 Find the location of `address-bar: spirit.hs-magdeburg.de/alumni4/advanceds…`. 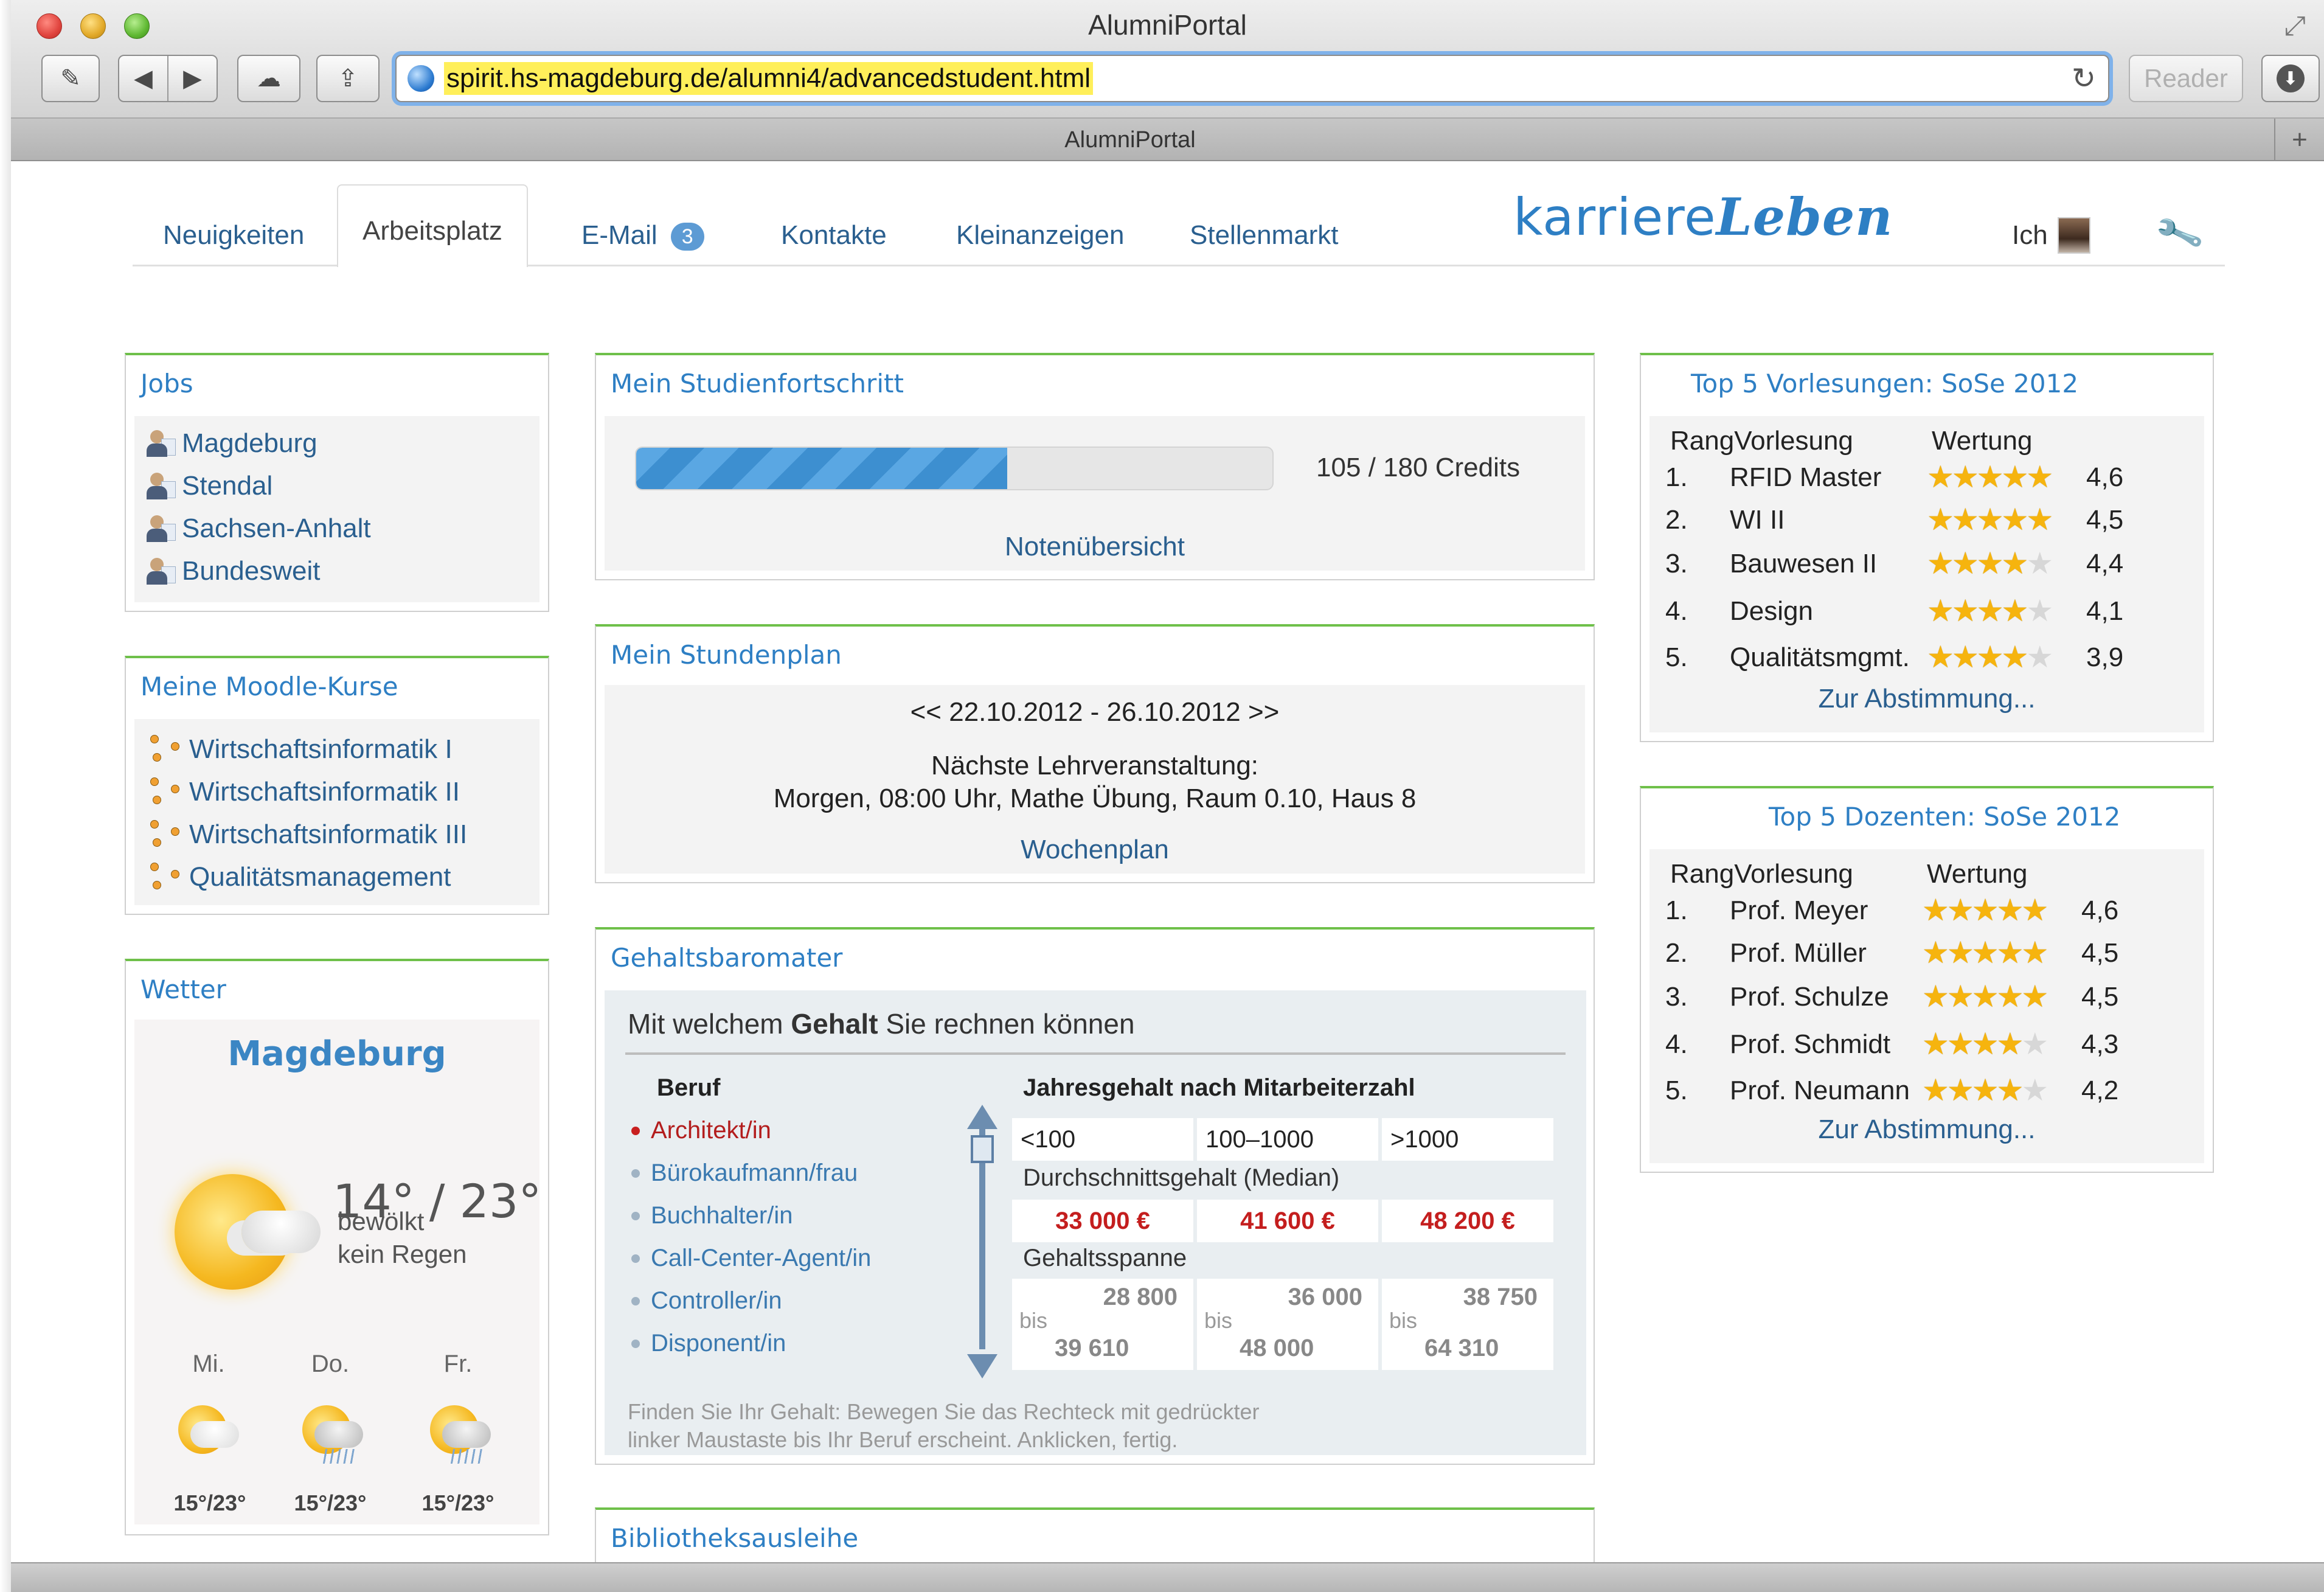

address-bar: spirit.hs-magdeburg.de/alumni4/advanceds… is located at coordinates (1252, 78).